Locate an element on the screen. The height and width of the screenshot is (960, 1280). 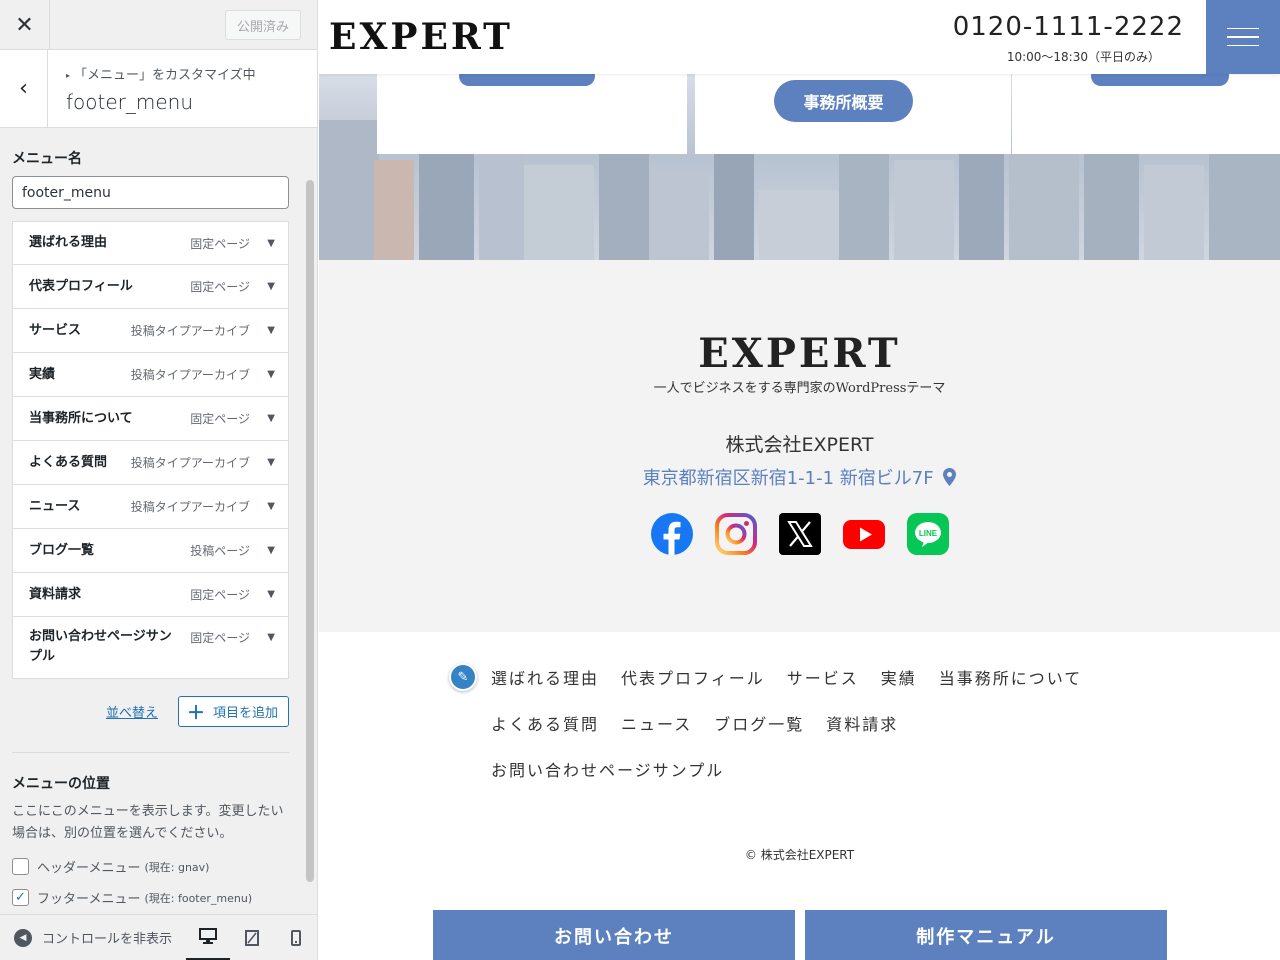
business-hours: 10:00〜18:30（平日のみ） is located at coordinates (1083, 57).